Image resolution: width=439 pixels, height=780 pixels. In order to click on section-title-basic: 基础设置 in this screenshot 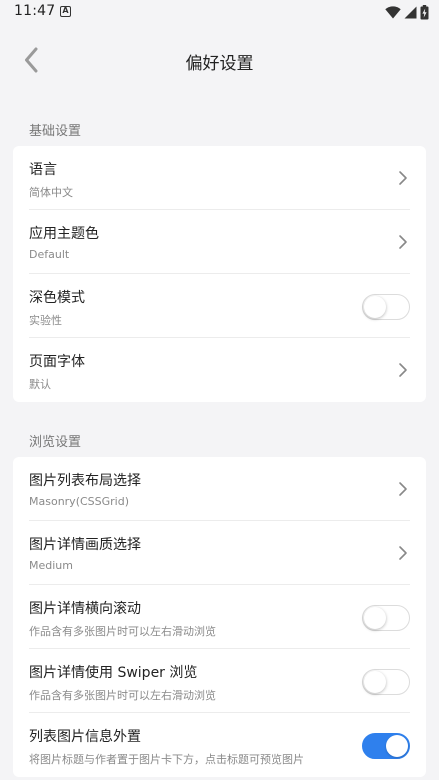, I will do `click(55, 131)`.